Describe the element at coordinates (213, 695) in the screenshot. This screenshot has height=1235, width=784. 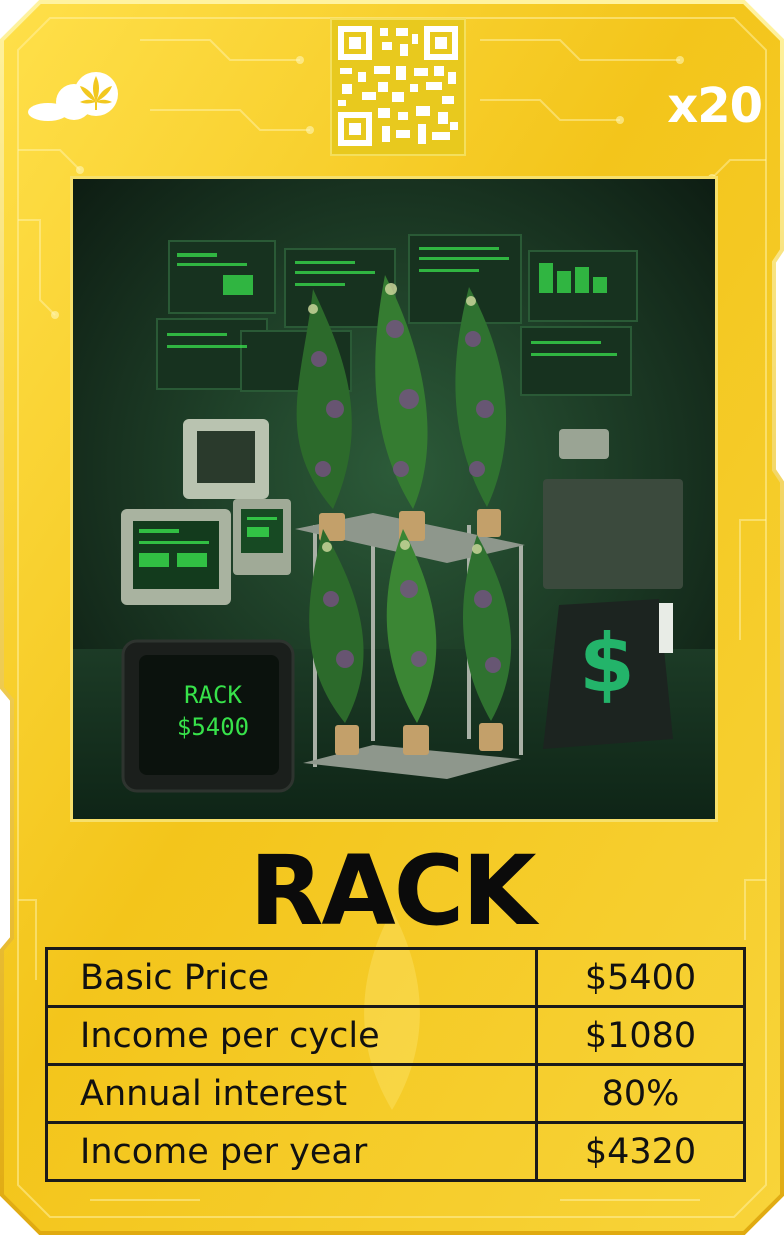
I see `monitor-text-line1: RACK` at that location.